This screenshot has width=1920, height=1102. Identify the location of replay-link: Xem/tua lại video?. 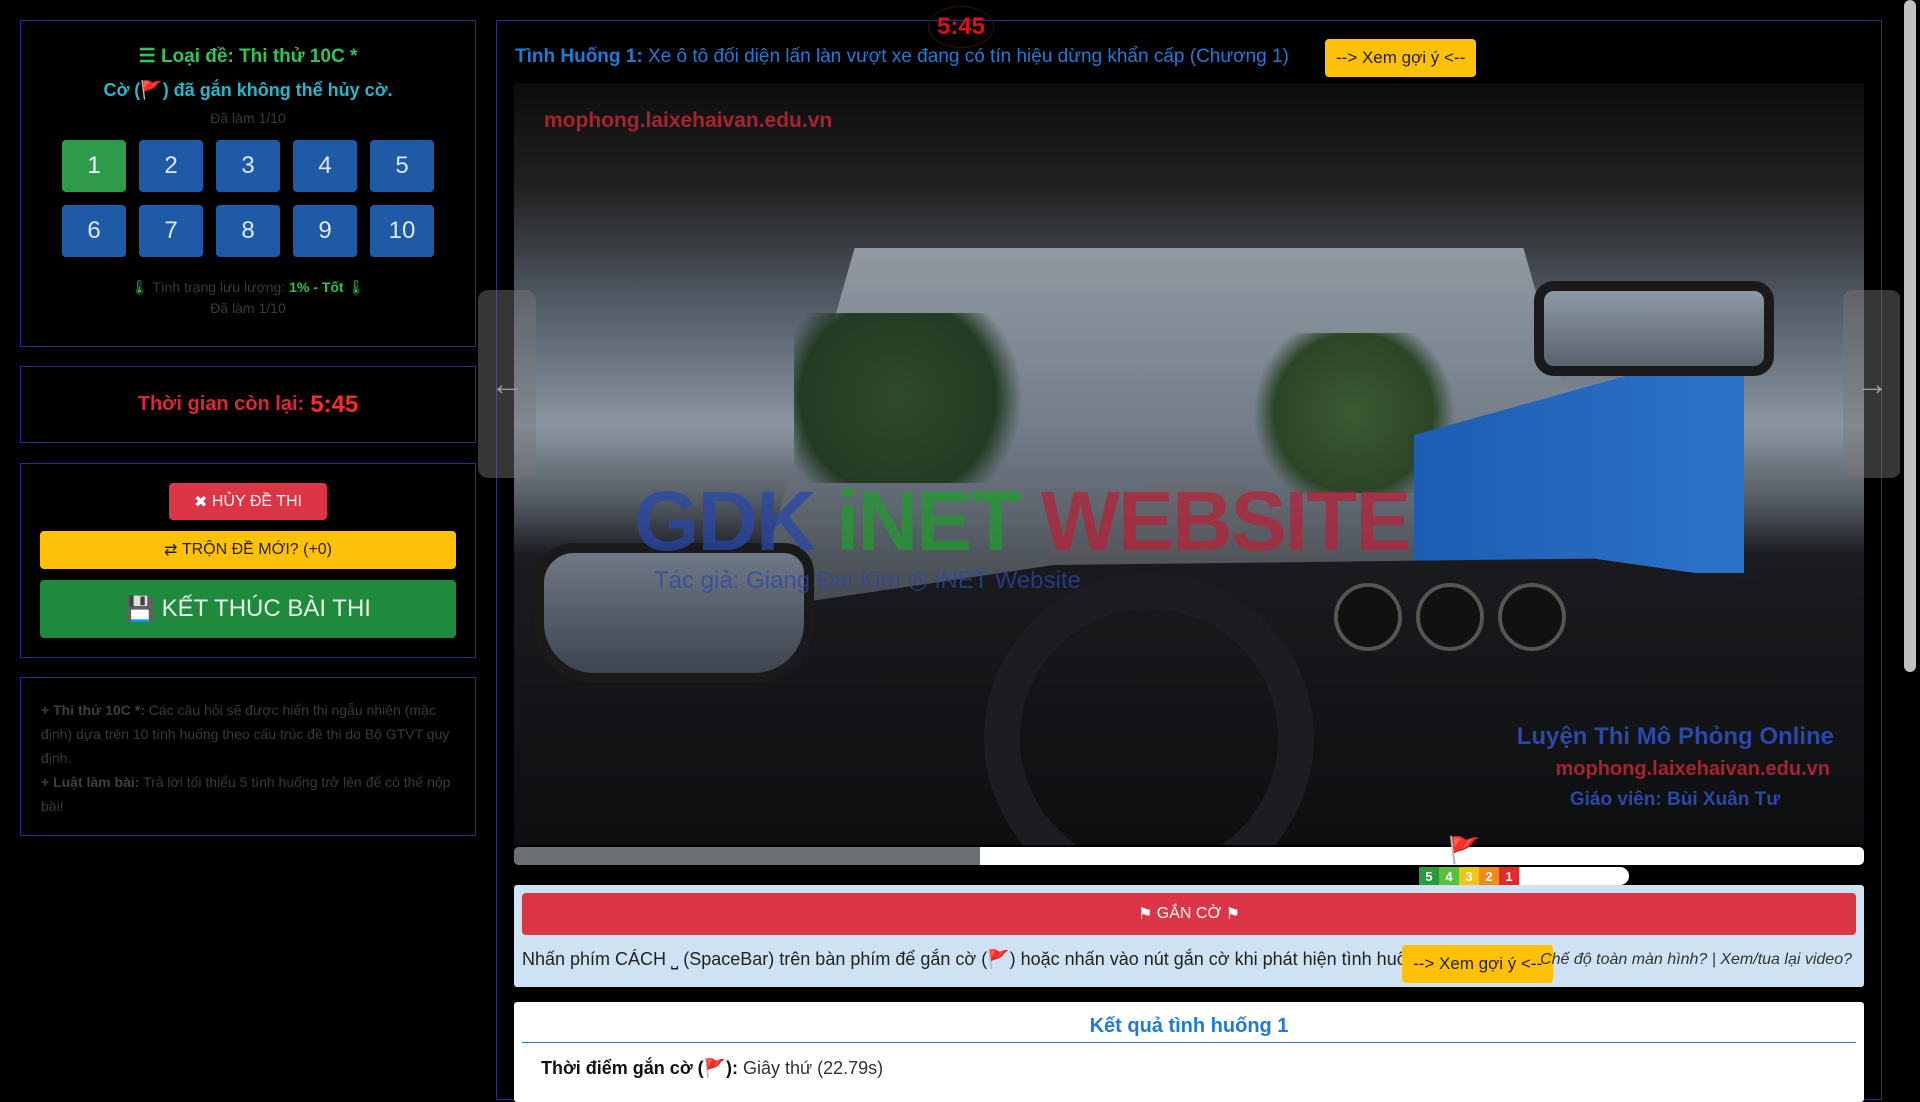
(1786, 959).